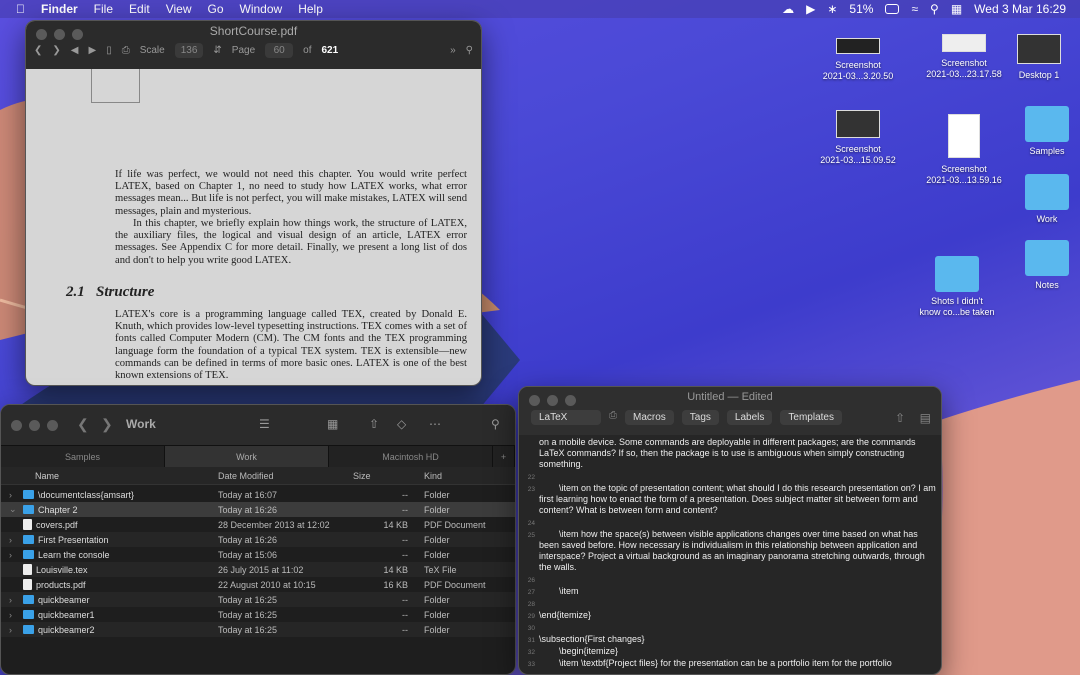  Describe the element at coordinates (92, 50) in the screenshot. I see `next-page-icon: ▶` at that location.